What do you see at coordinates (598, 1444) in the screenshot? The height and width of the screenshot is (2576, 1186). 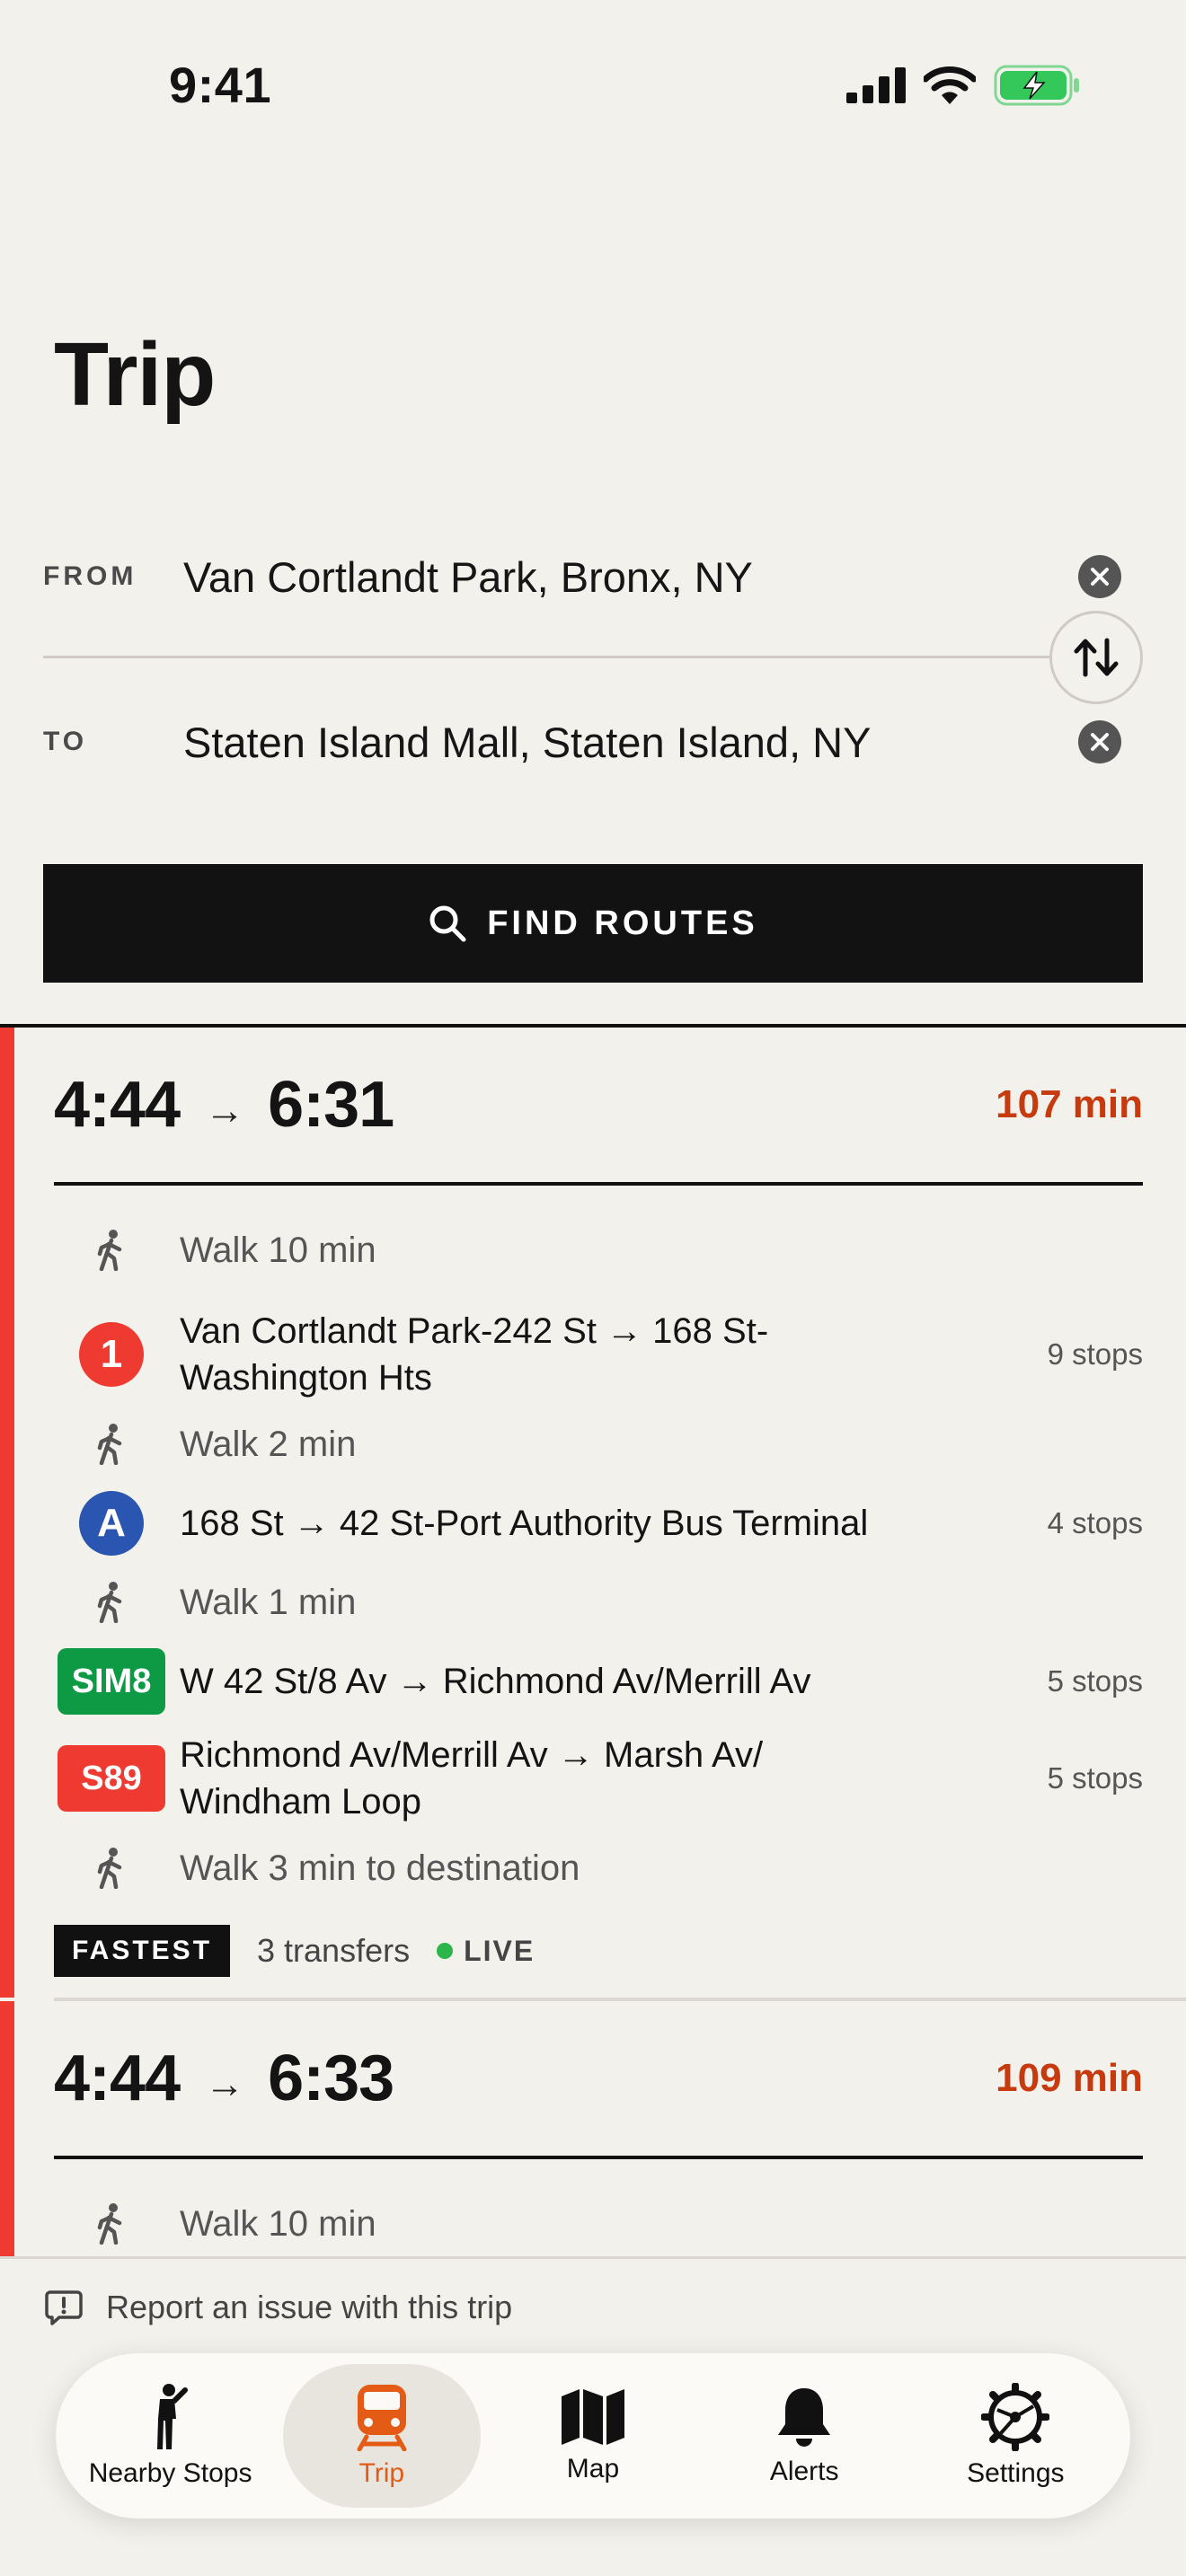 I see `leg-walk: Walk 2 min` at bounding box center [598, 1444].